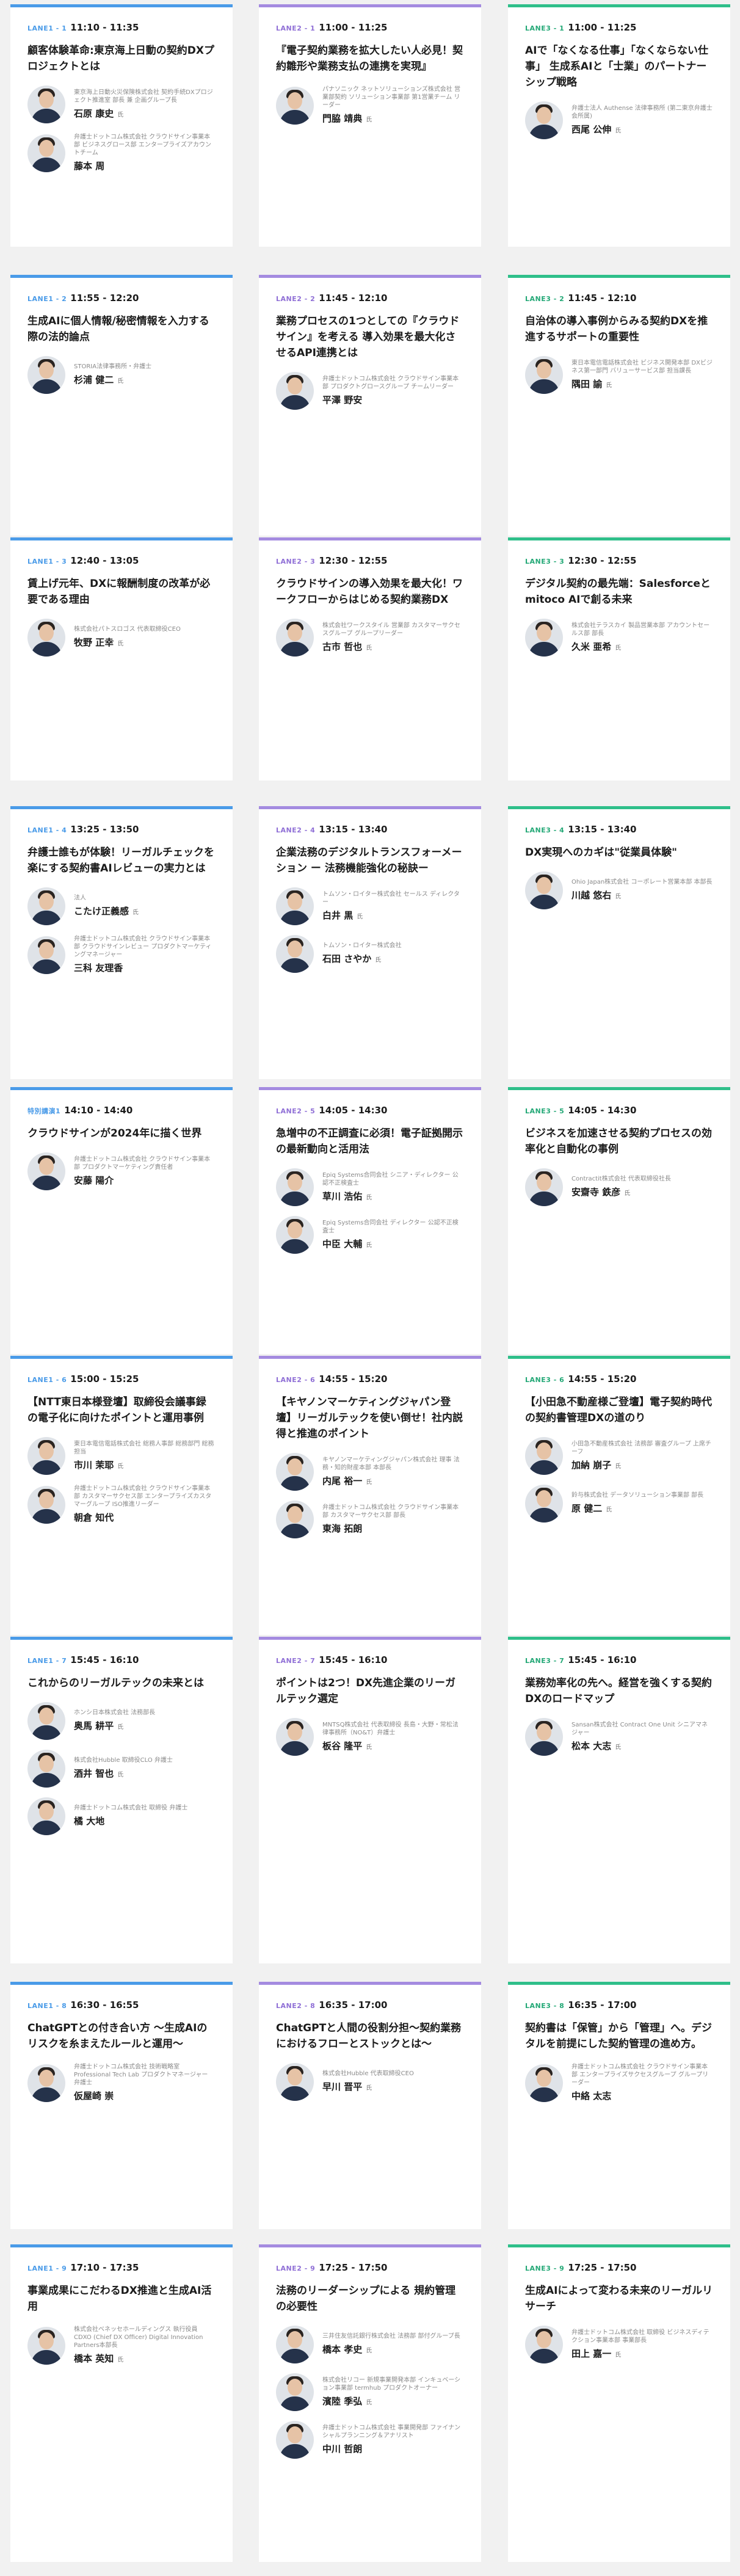 The width and height of the screenshot is (740, 2576). I want to click on session-title: これからのリーガルテックの未来とは, so click(121, 1683).